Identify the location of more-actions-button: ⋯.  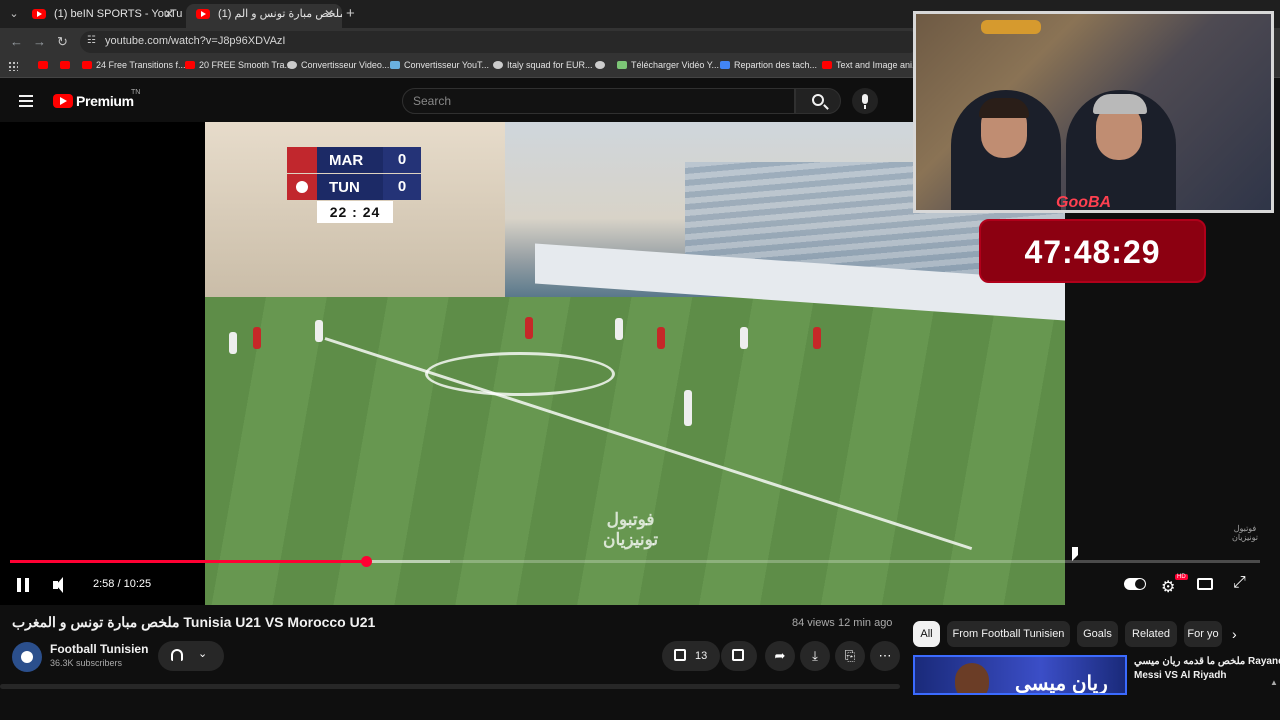
(885, 656).